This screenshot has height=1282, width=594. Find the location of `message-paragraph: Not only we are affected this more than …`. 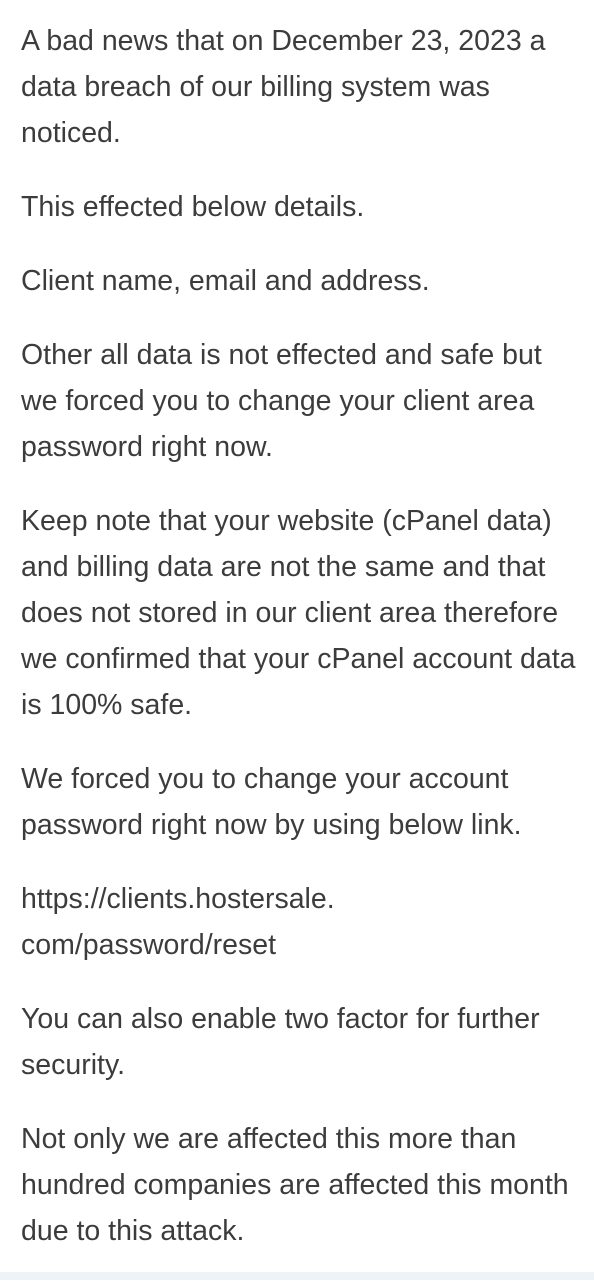

message-paragraph: Not only we are affected this more than … is located at coordinates (295, 1185).